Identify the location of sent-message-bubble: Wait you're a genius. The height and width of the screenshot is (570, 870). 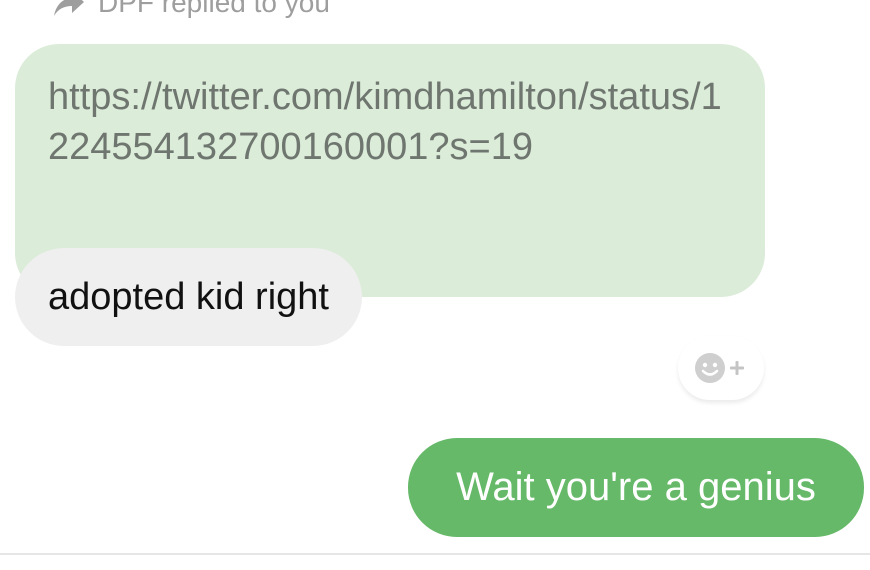
(636, 487).